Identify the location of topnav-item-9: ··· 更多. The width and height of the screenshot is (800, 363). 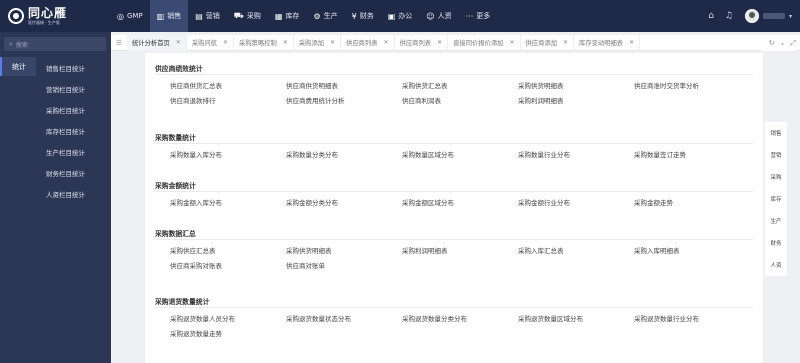
(478, 16).